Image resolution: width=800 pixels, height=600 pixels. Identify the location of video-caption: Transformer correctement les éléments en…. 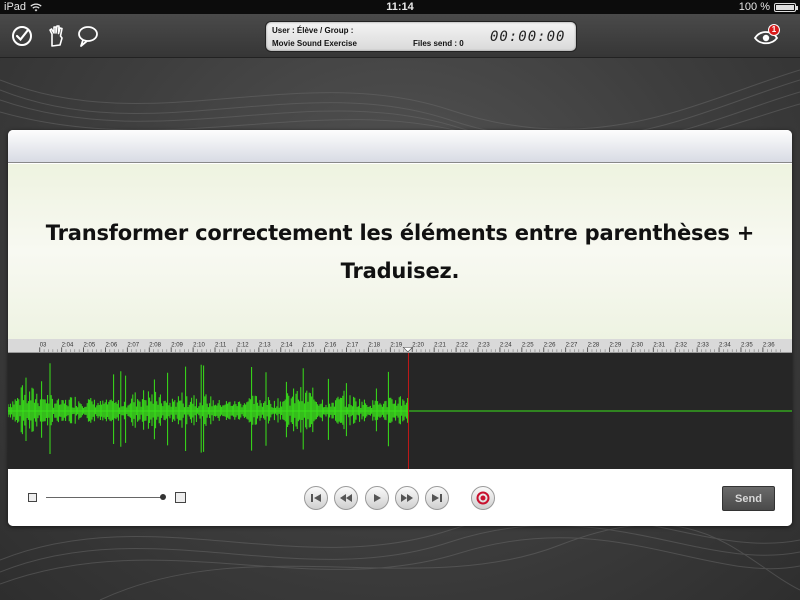
(400, 251).